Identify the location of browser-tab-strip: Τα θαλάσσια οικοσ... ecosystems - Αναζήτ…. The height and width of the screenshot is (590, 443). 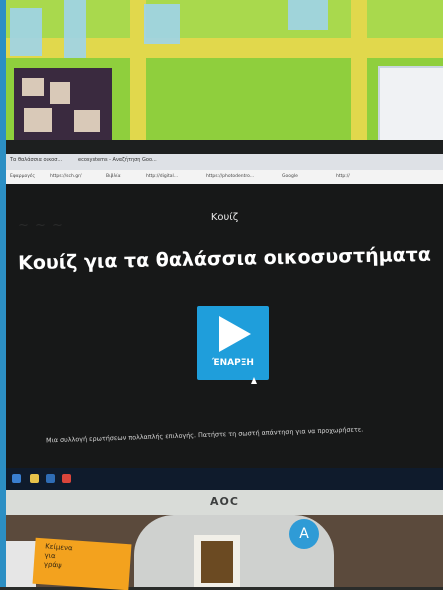
(224, 162).